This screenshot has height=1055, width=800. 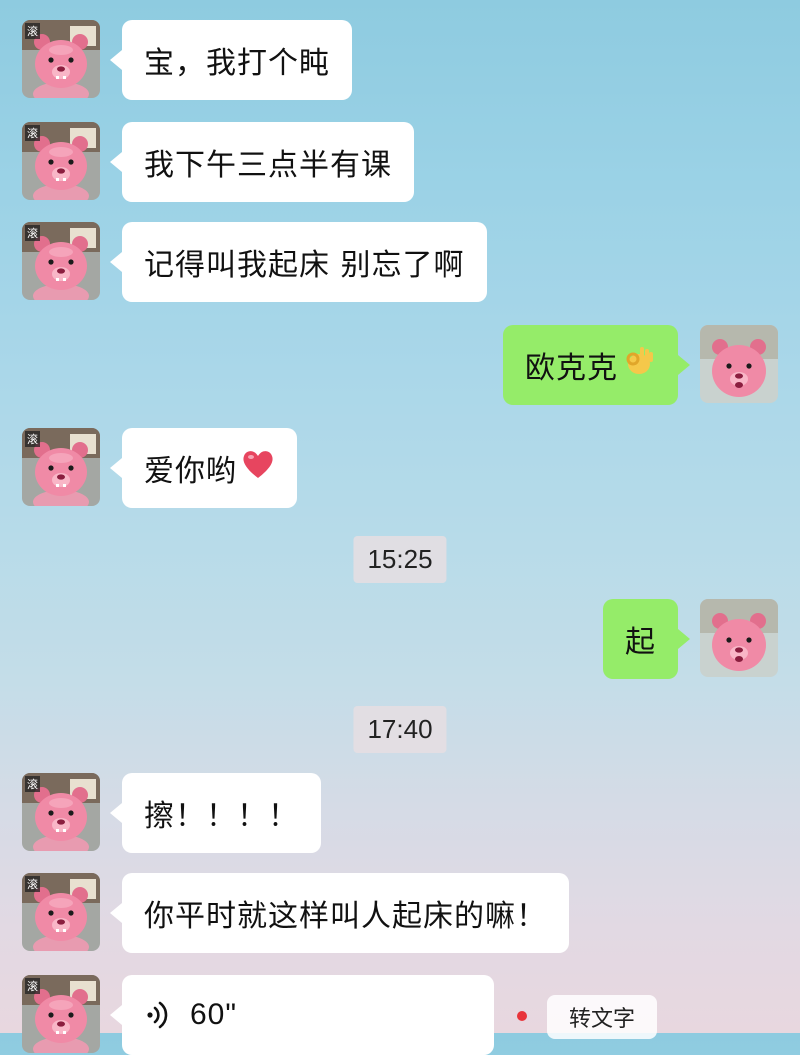 I want to click on message-text: 我下午三点半有课, so click(x=268, y=165).